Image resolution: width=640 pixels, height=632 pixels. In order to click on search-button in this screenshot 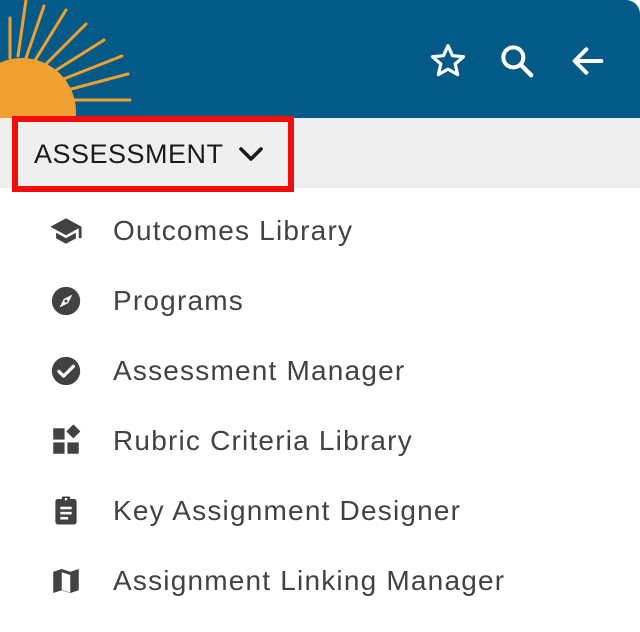, I will do `click(517, 61)`.